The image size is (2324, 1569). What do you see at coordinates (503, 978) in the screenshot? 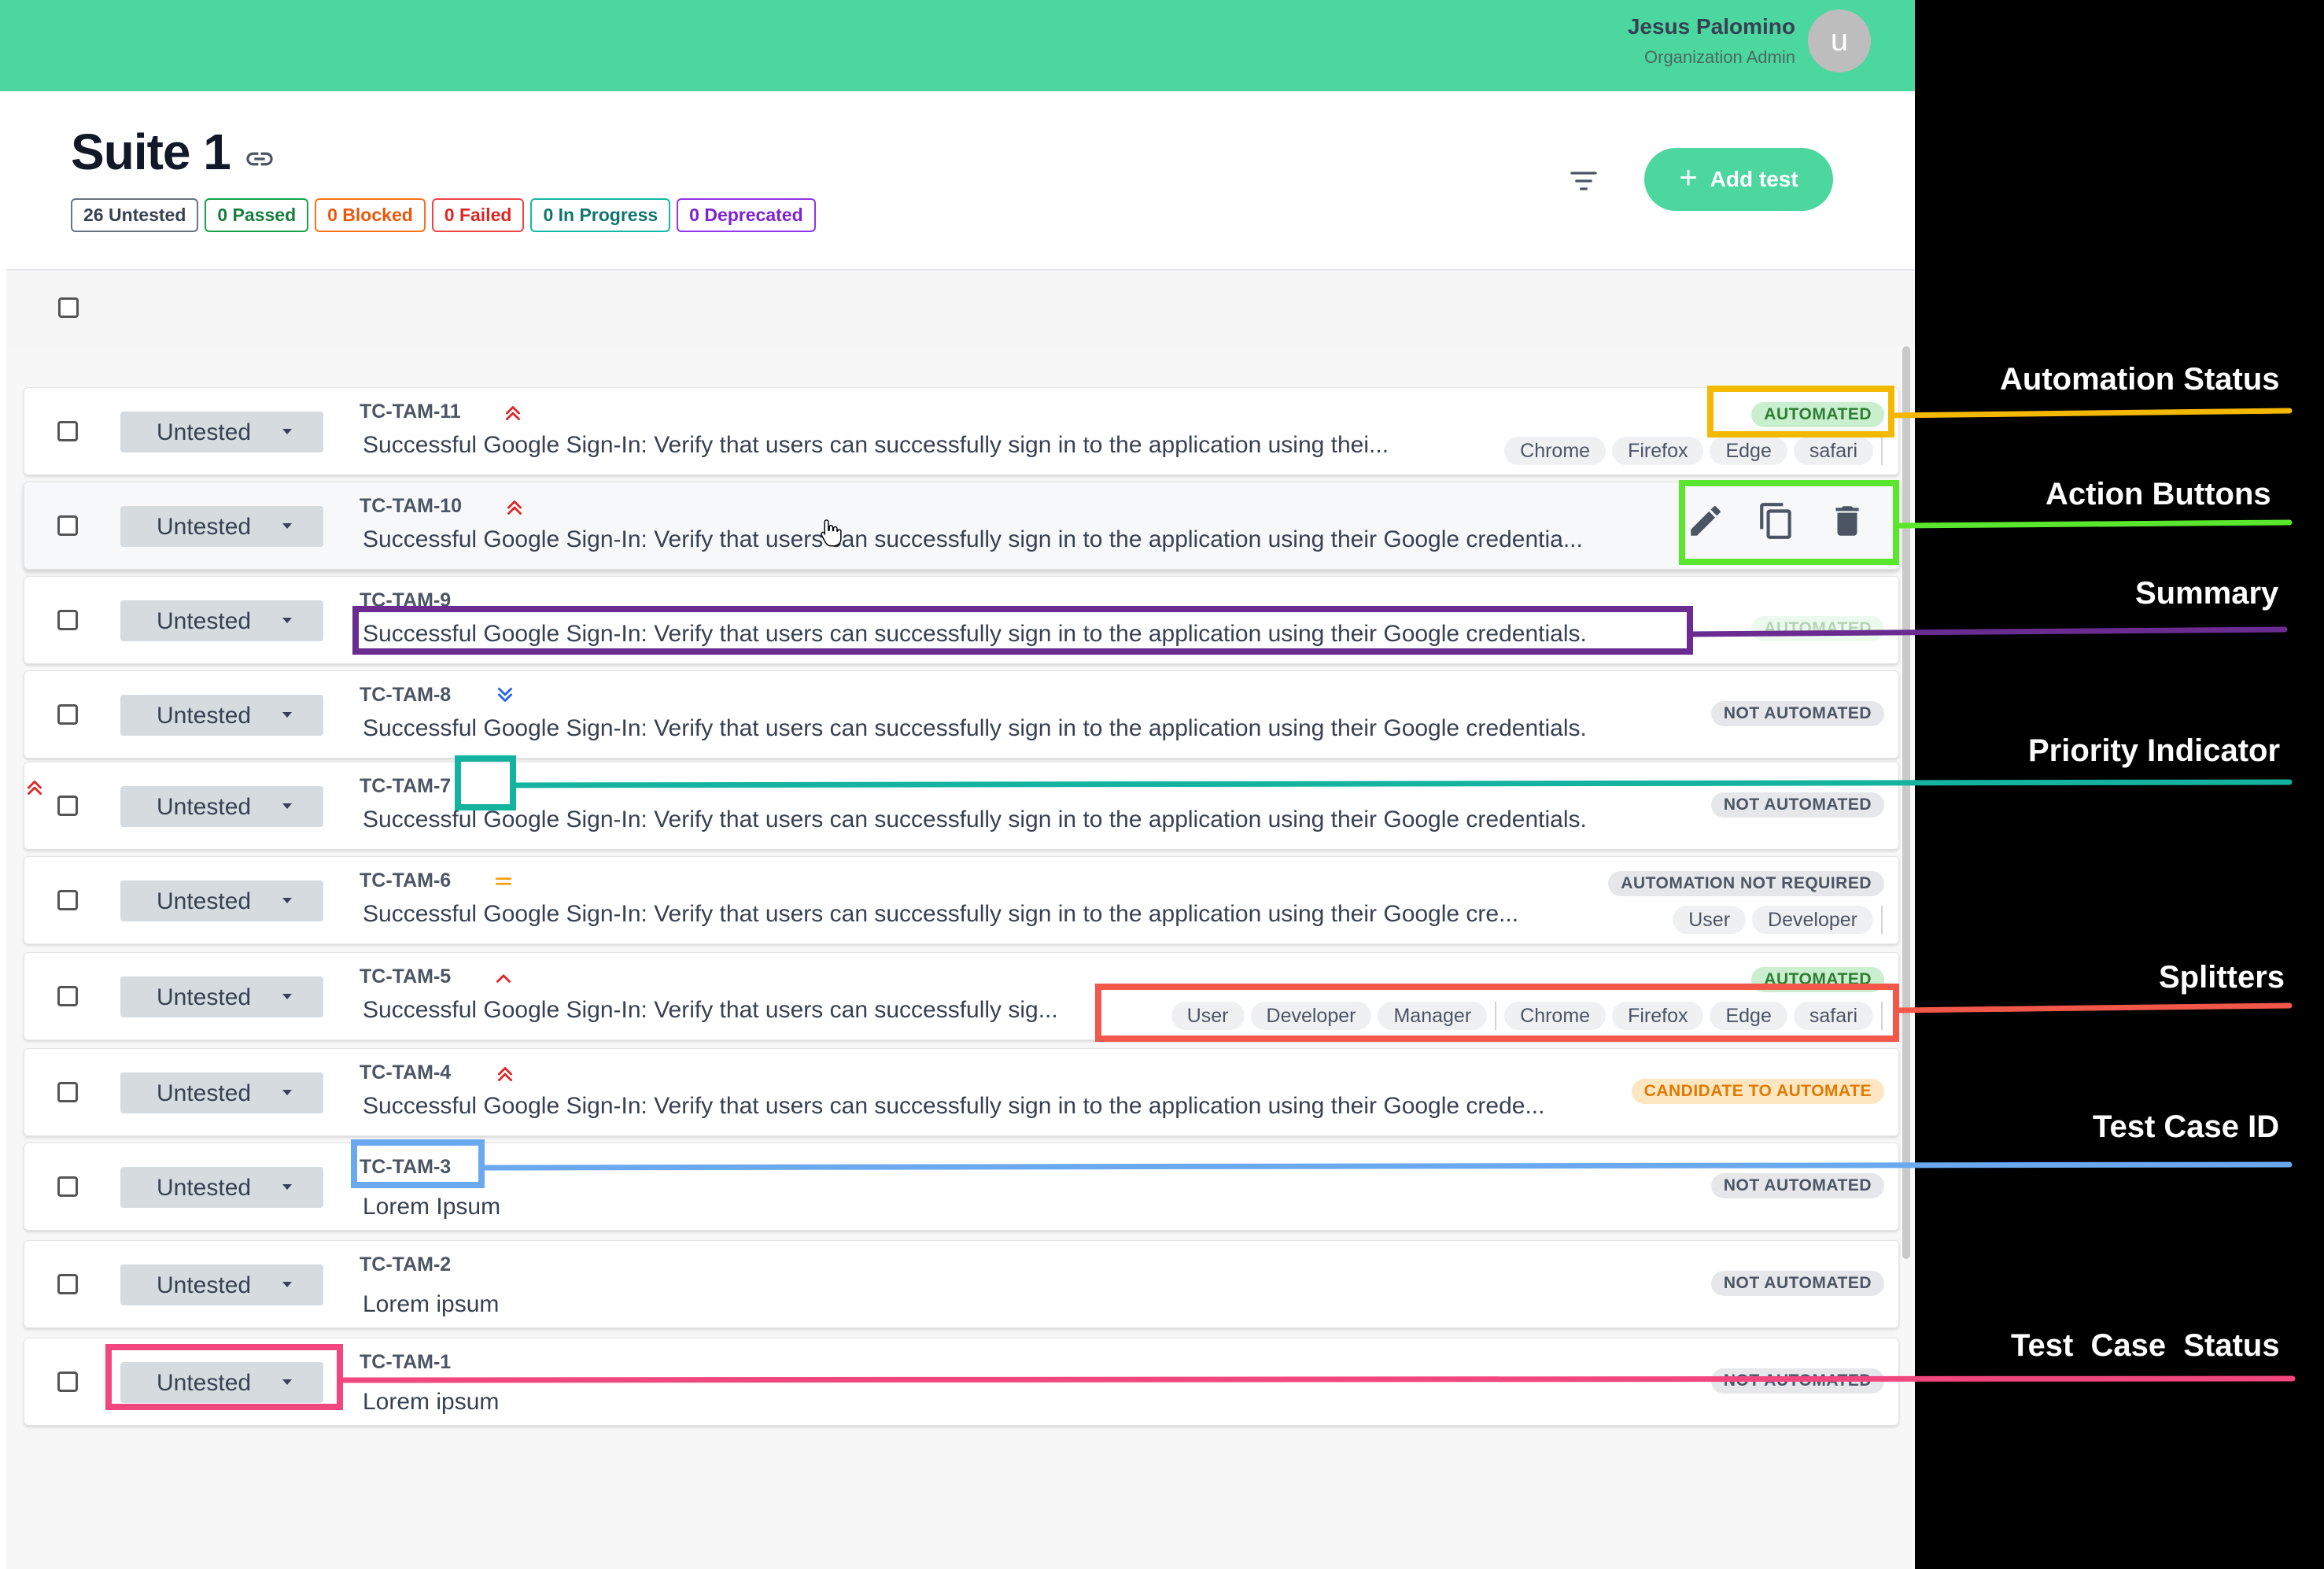
I see `priority-medium-high-icon` at bounding box center [503, 978].